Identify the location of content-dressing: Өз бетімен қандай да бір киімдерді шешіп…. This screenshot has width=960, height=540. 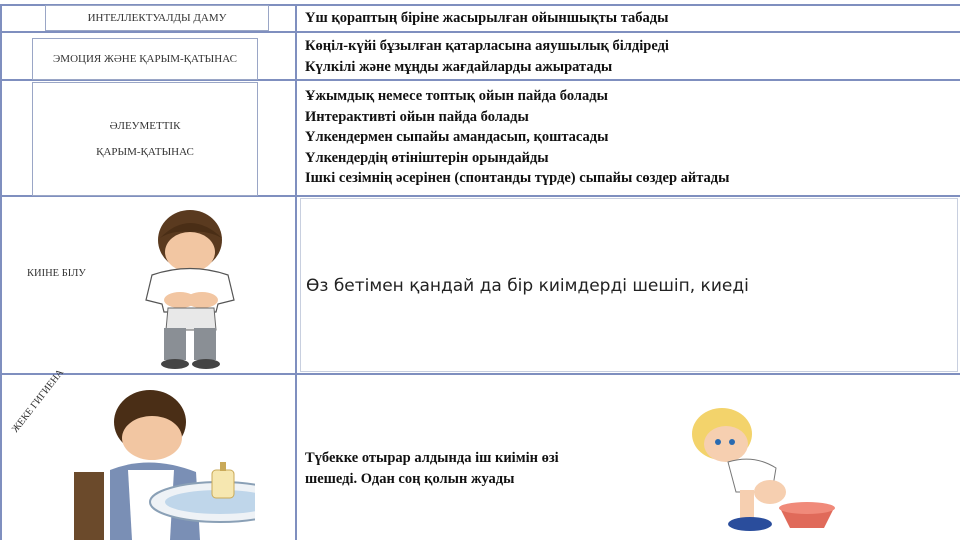
(527, 286).